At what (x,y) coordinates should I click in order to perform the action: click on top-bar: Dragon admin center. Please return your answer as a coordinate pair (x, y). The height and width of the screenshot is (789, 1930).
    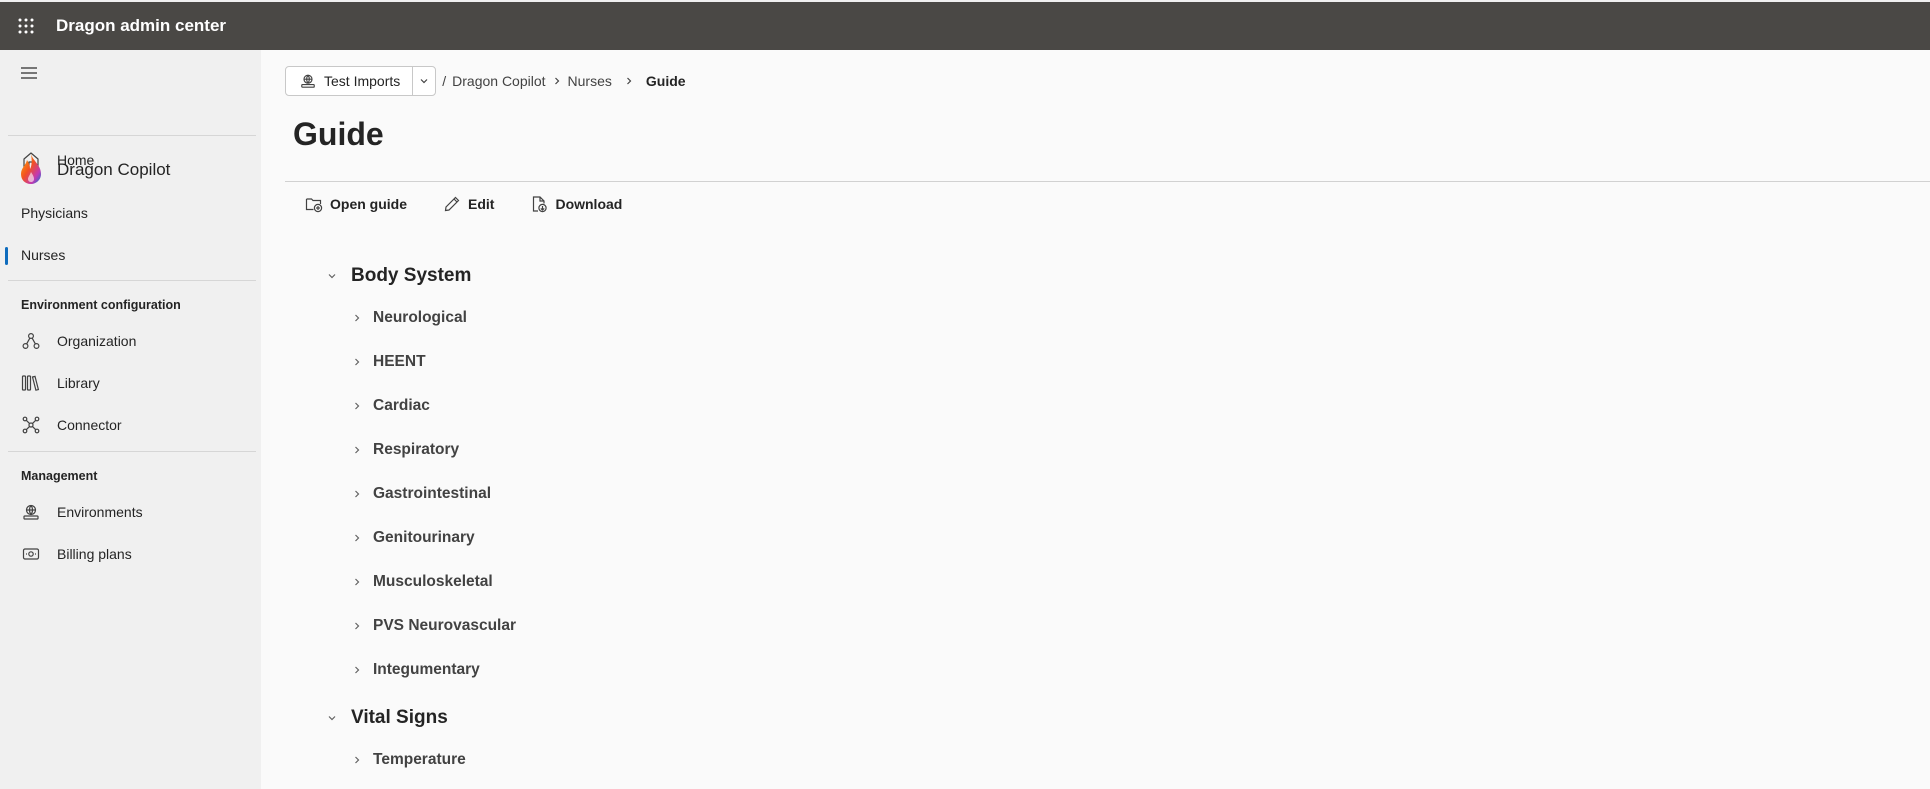
    Looking at the image, I should click on (965, 25).